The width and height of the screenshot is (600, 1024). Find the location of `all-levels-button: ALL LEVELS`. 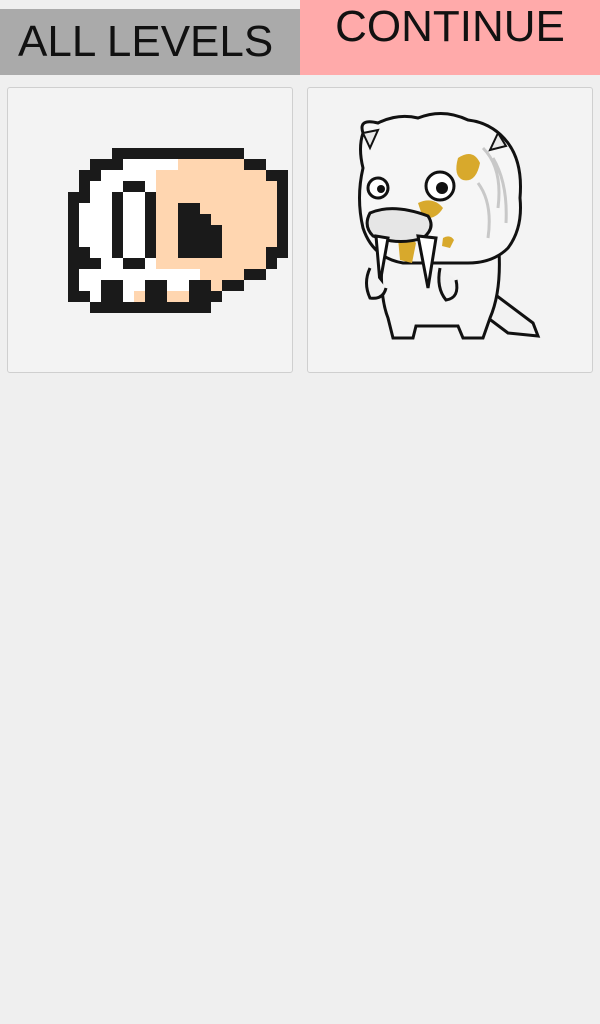

all-levels-button: ALL LEVELS is located at coordinates (150, 42).